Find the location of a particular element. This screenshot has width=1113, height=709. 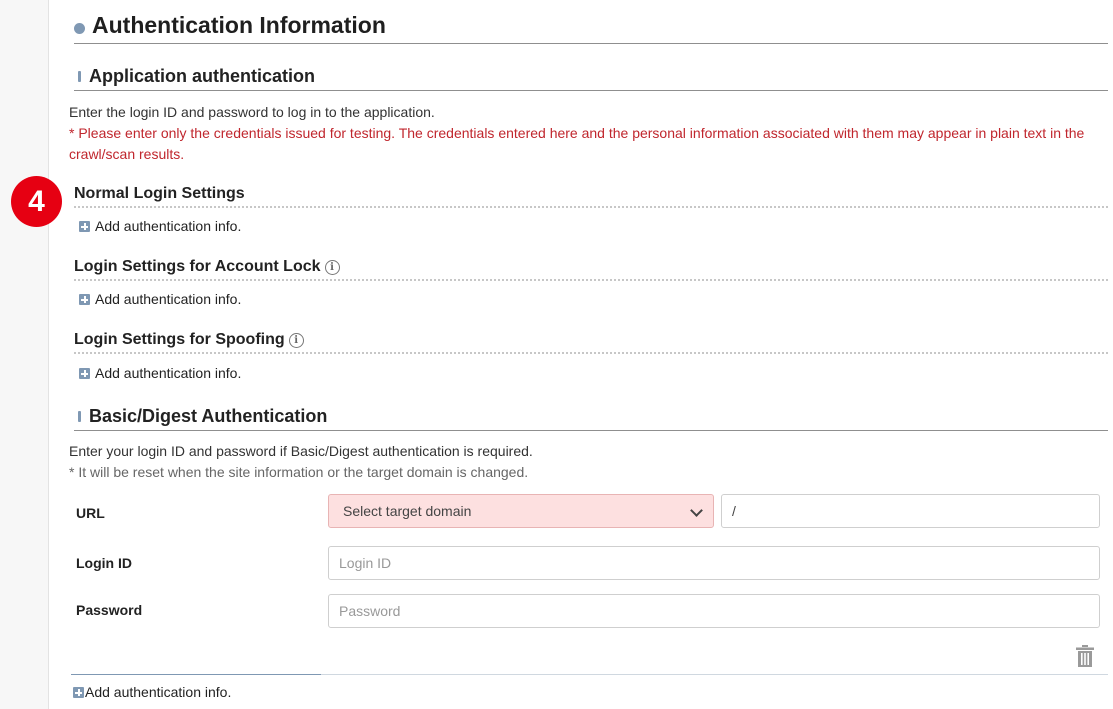

spoofing-header: Login Settings for Spoofing i is located at coordinates (591, 342).